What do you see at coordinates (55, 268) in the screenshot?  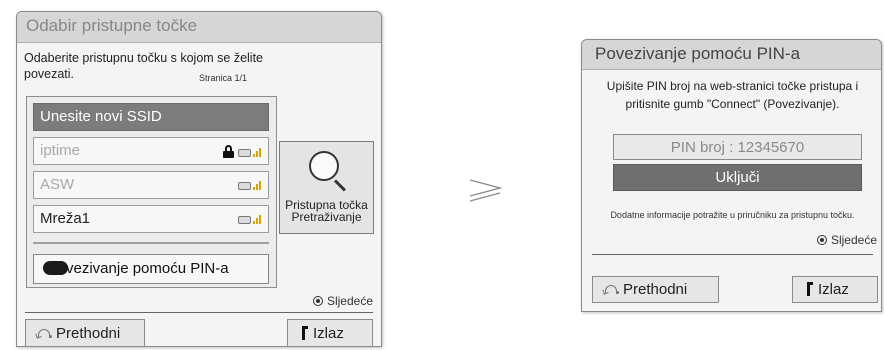 I see `redaction-mark` at bounding box center [55, 268].